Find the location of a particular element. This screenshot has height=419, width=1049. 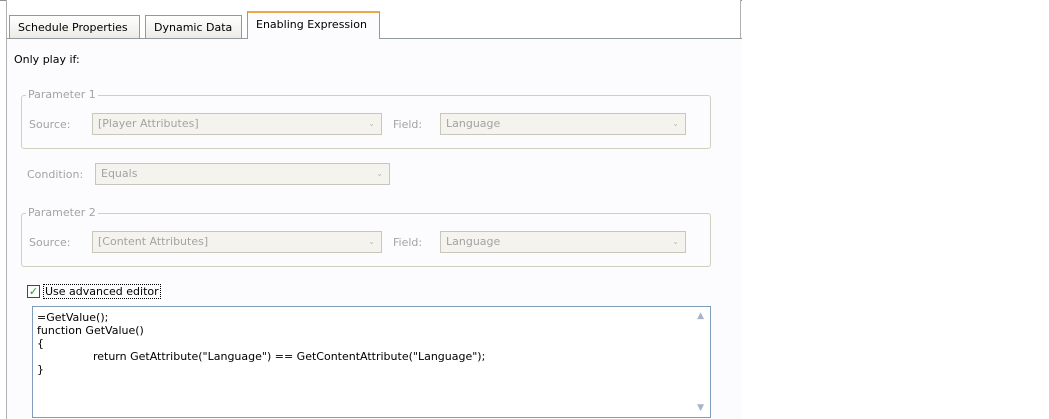

parameter1-title: Parameter 1 is located at coordinates (62, 94).